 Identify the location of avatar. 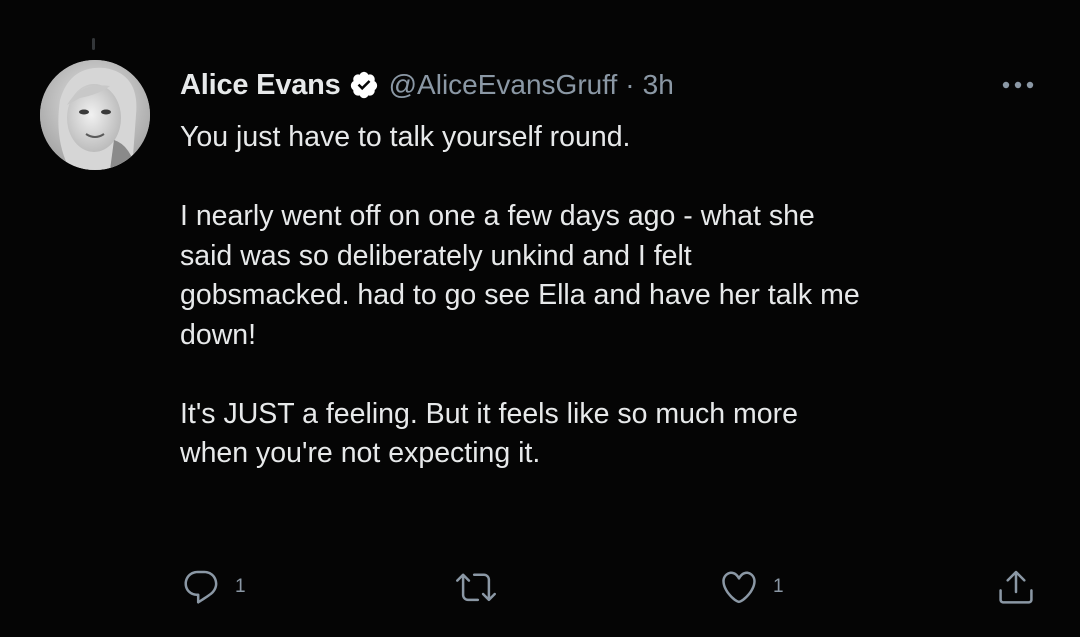
(95, 115).